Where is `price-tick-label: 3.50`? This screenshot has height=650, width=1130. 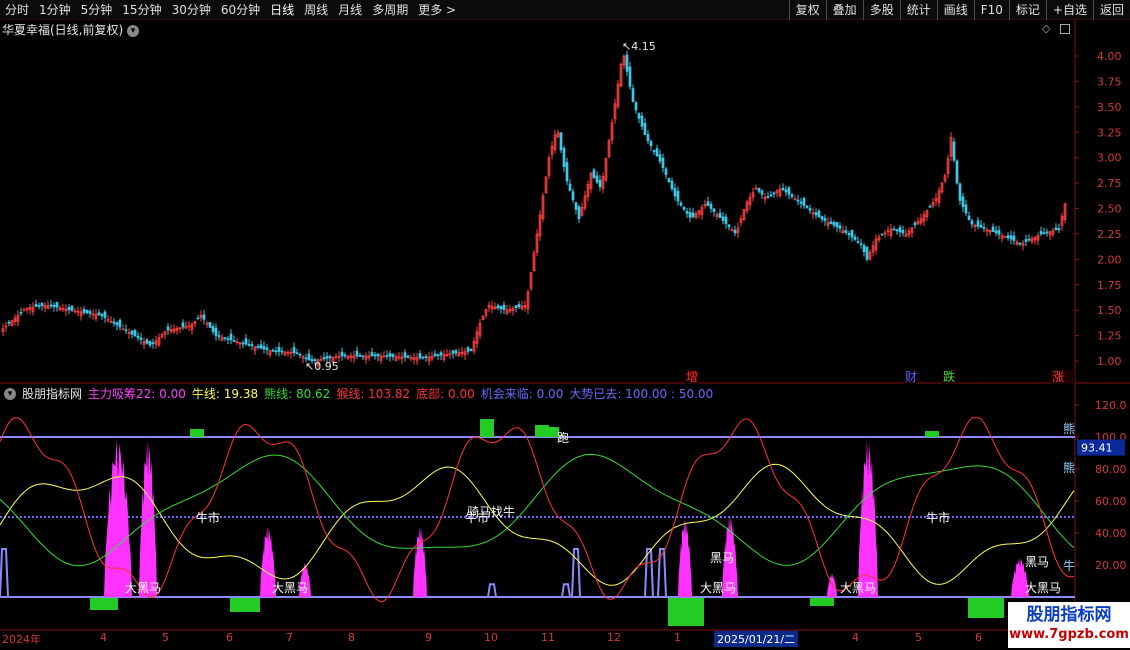
price-tick-label: 3.50 is located at coordinates (1109, 107).